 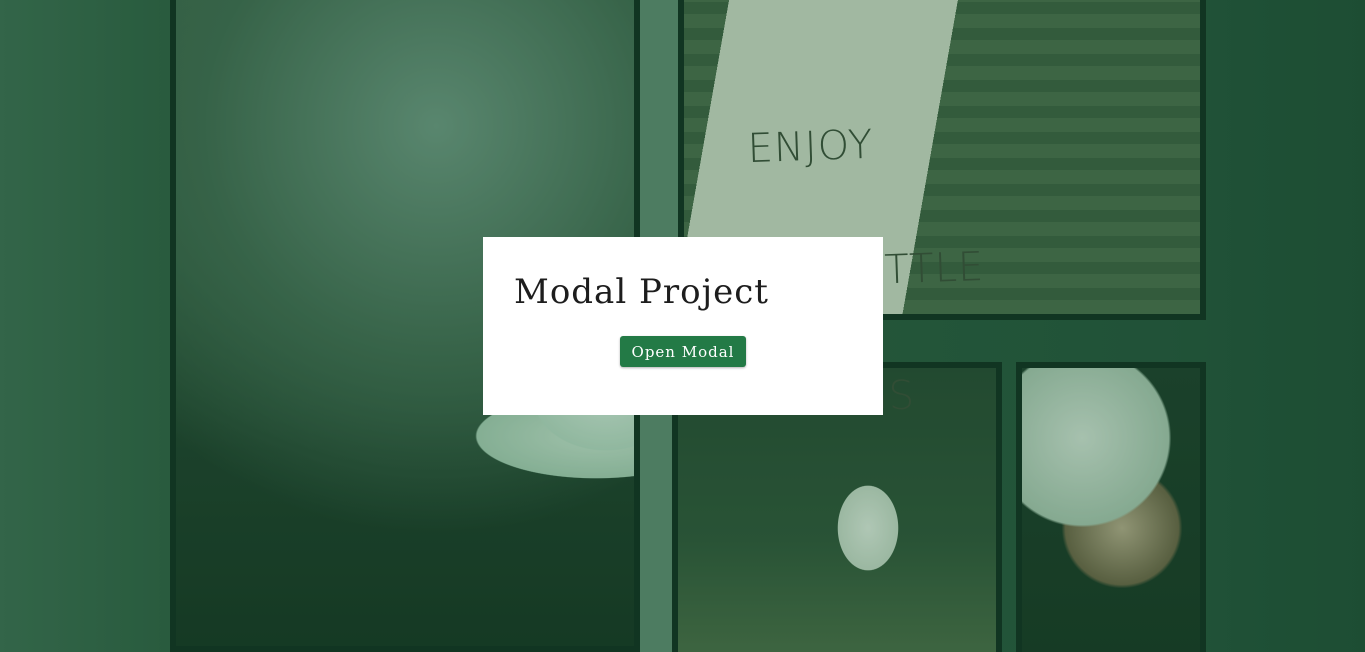 I want to click on modal-card: Modal Project Open Modal, so click(x=683, y=326).